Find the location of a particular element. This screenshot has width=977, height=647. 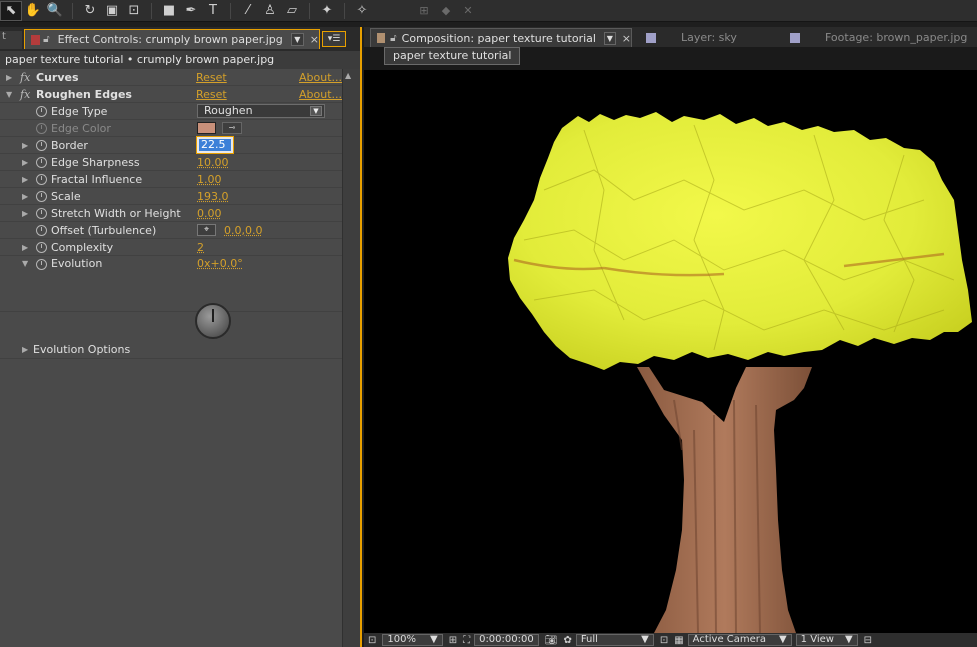

always-preview-icon: ⊡ is located at coordinates (372, 640).